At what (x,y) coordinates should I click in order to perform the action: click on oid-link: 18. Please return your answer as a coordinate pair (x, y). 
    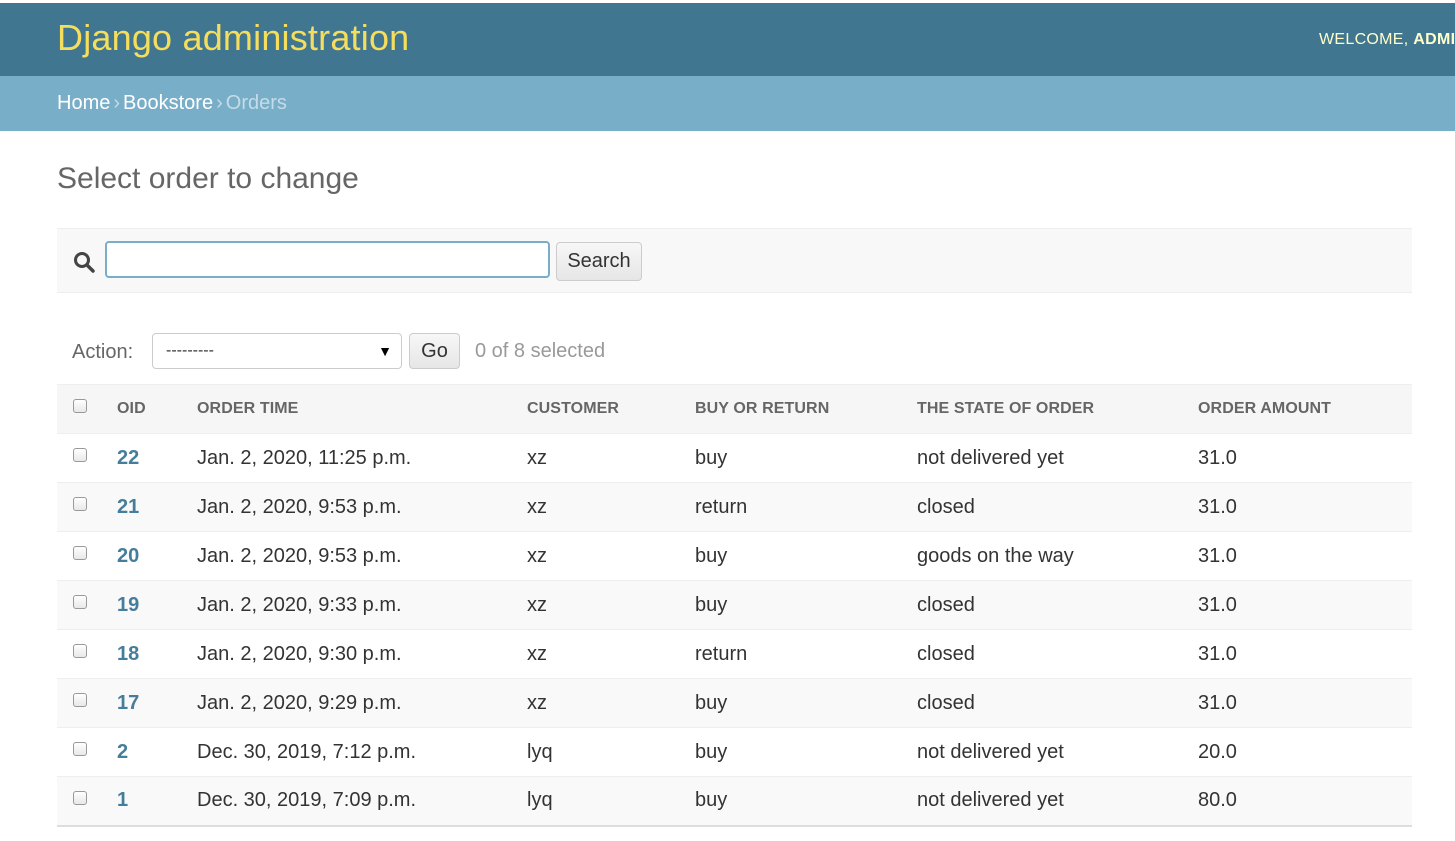
    Looking at the image, I should click on (128, 654).